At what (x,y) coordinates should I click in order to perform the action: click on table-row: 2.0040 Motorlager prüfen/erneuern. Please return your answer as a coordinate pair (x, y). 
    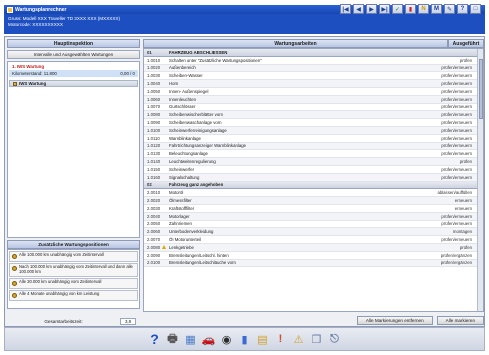
    Looking at the image, I should click on (313, 216).